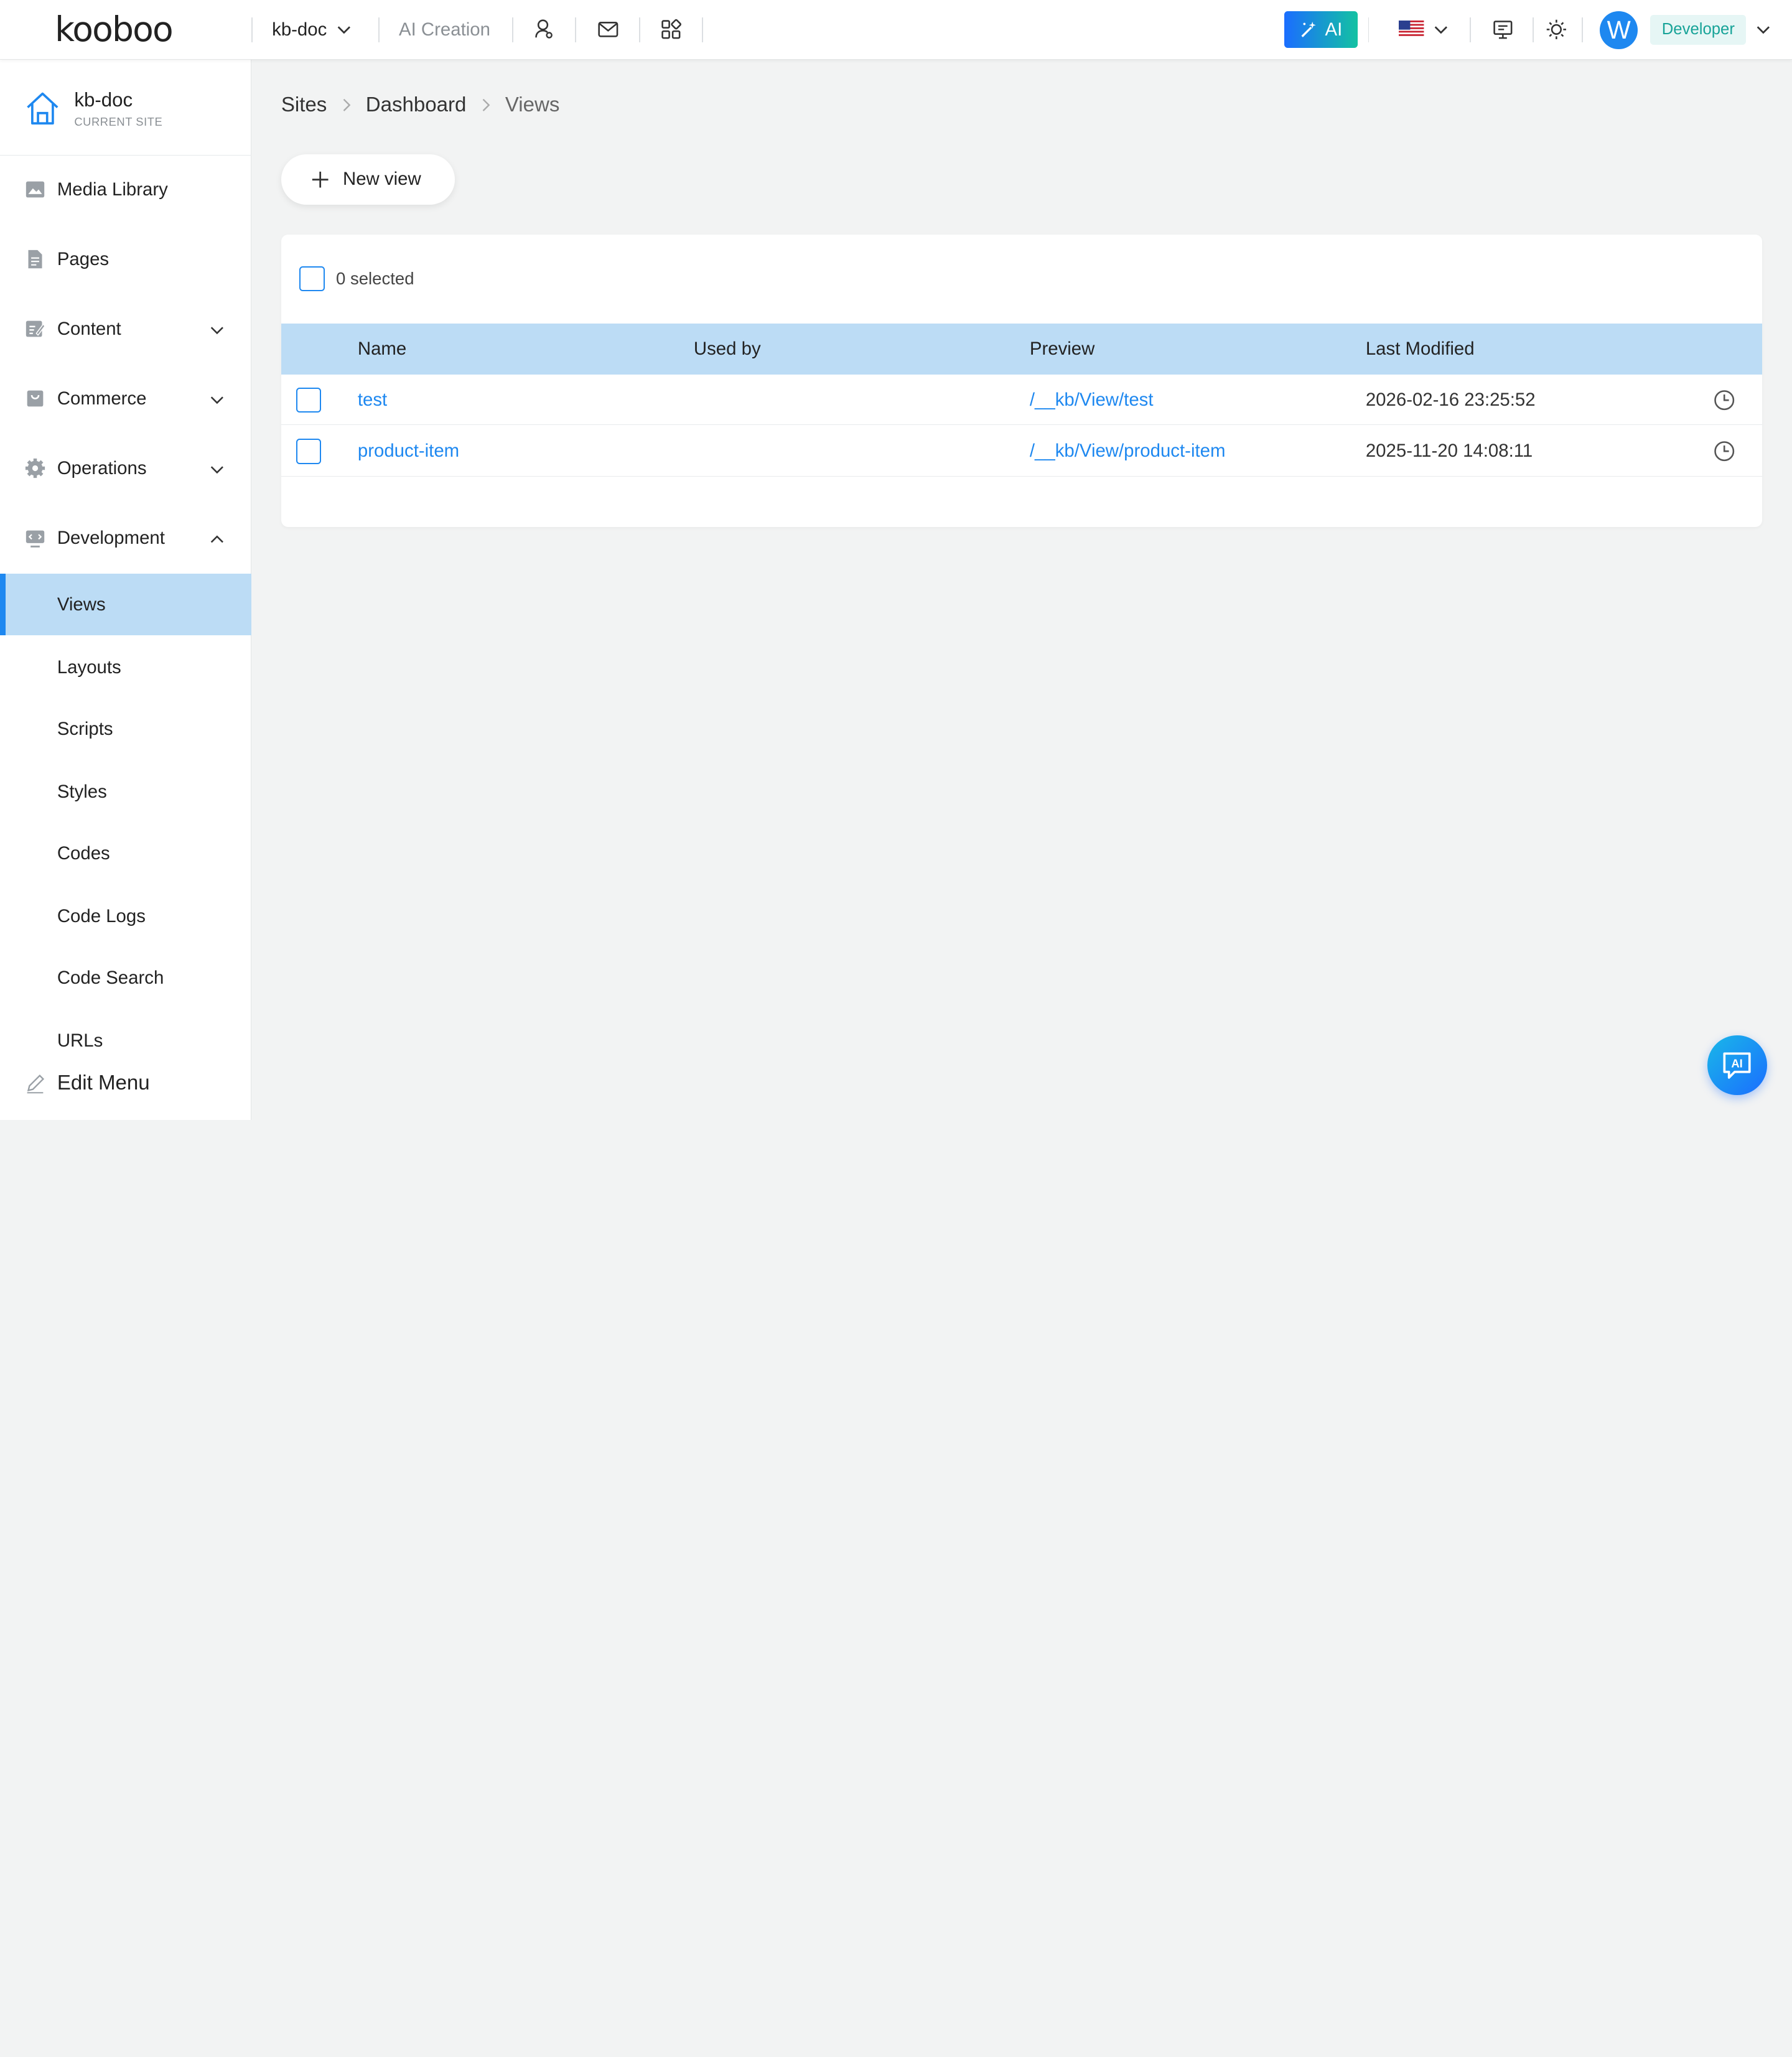 The image size is (1792, 2057). I want to click on magic-wand-icon, so click(1308, 29).